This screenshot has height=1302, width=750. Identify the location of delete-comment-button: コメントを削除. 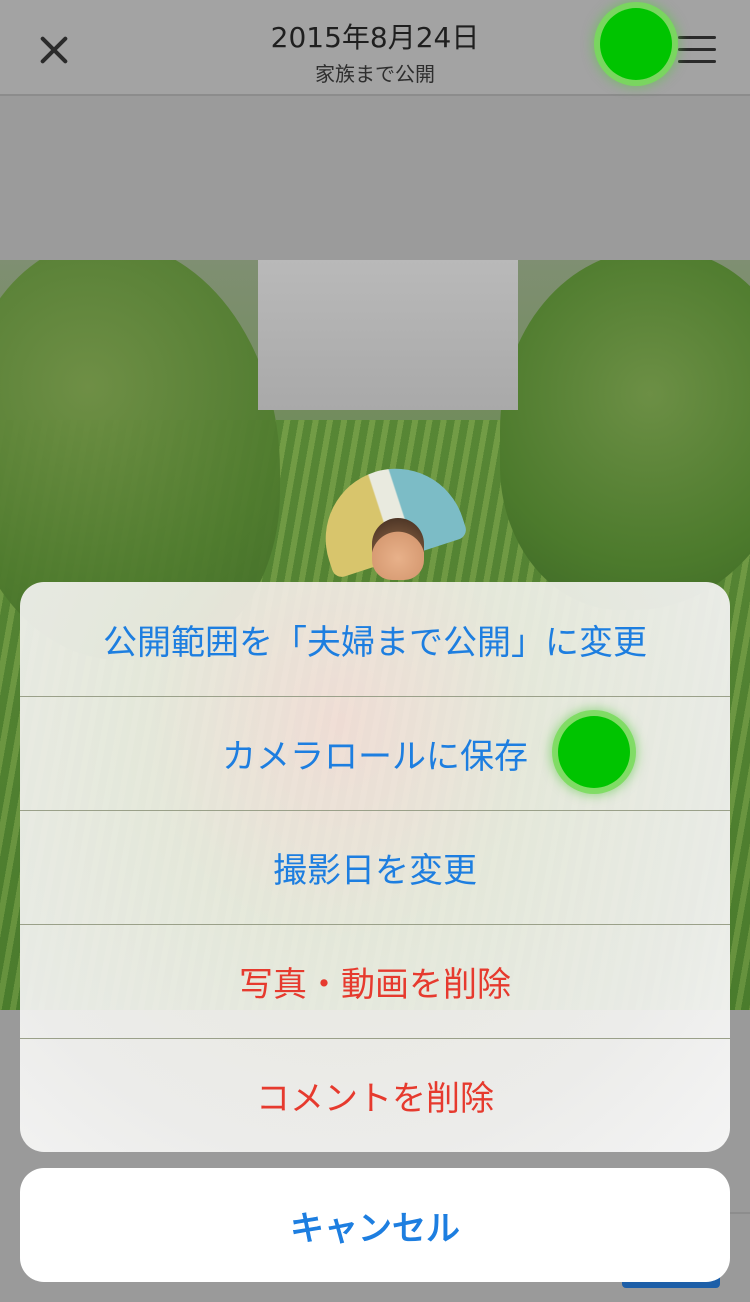
(375, 1095).